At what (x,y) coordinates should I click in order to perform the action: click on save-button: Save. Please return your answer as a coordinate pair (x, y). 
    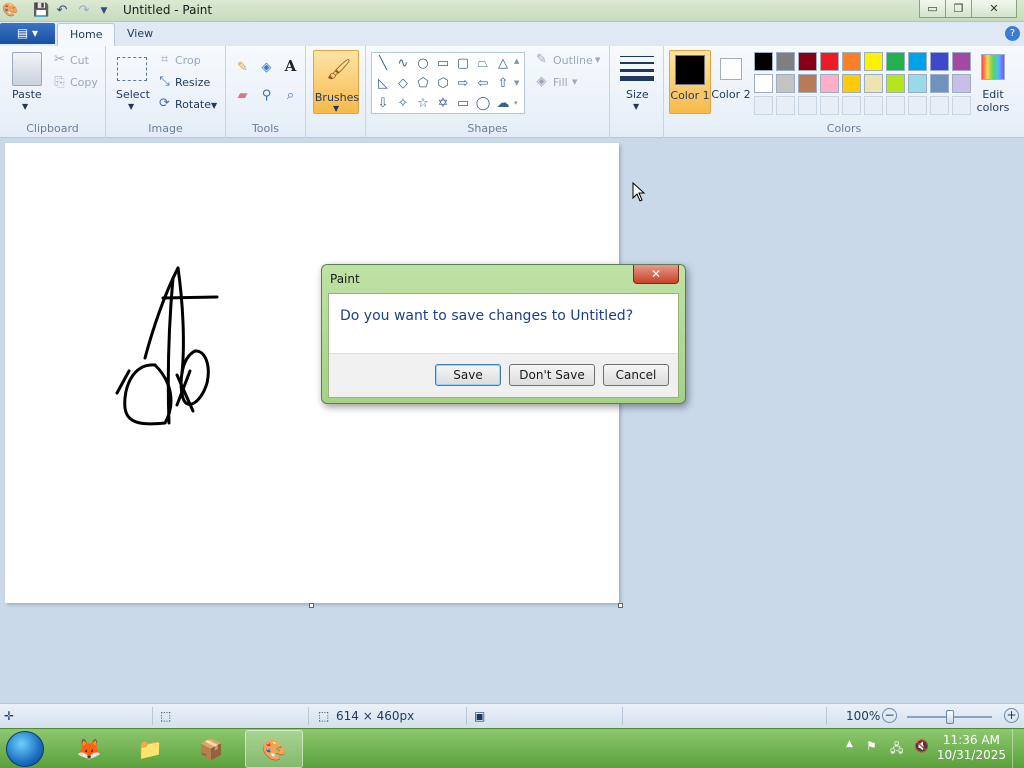
    Looking at the image, I should click on (468, 375).